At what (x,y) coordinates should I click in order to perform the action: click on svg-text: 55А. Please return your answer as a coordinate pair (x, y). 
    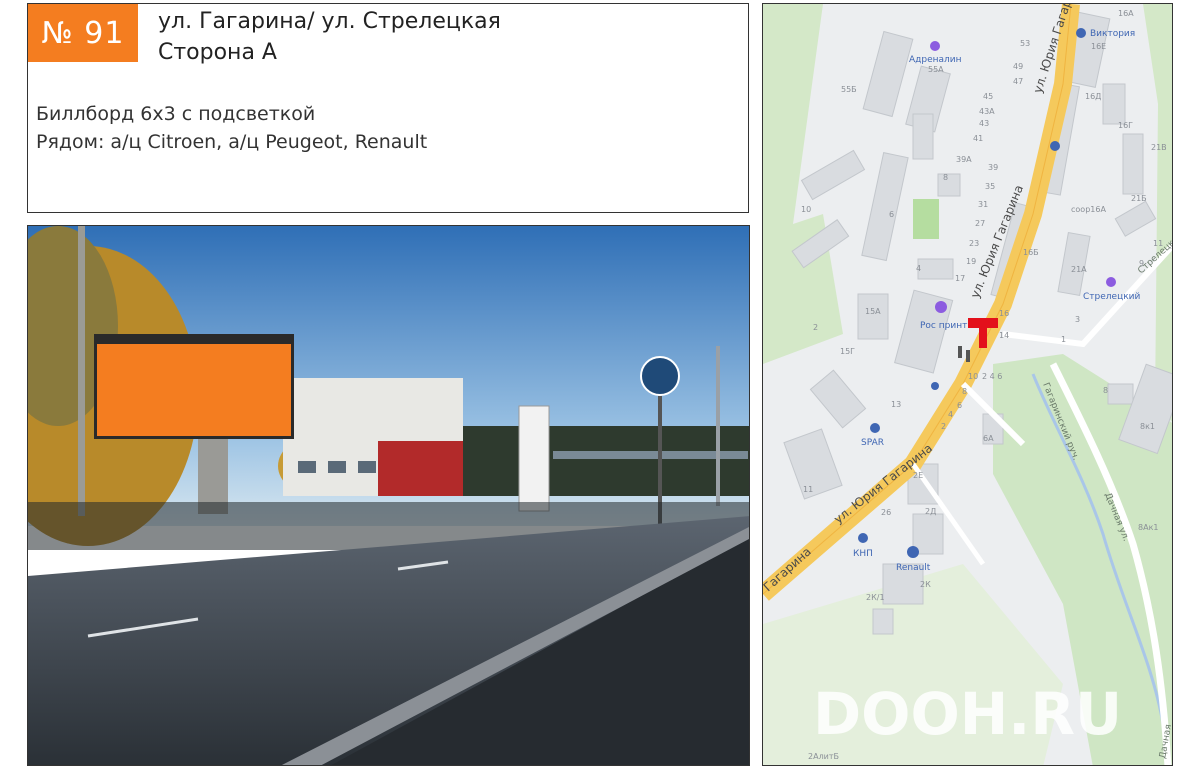
    Looking at the image, I should click on (936, 69).